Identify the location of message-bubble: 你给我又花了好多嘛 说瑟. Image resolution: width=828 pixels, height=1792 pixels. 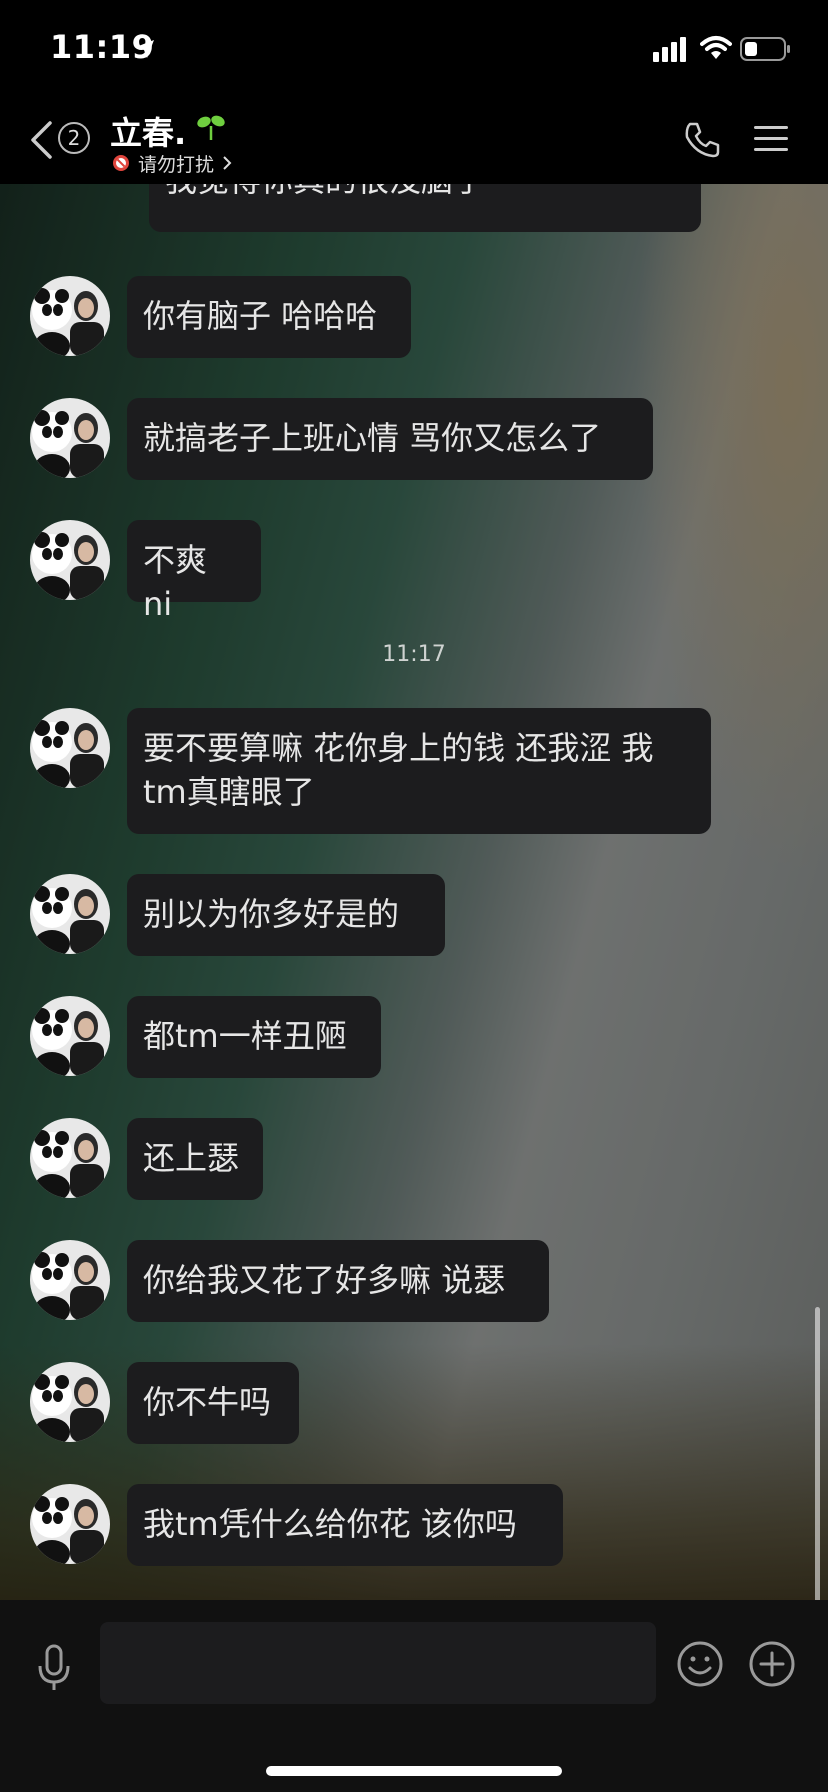
(338, 1281).